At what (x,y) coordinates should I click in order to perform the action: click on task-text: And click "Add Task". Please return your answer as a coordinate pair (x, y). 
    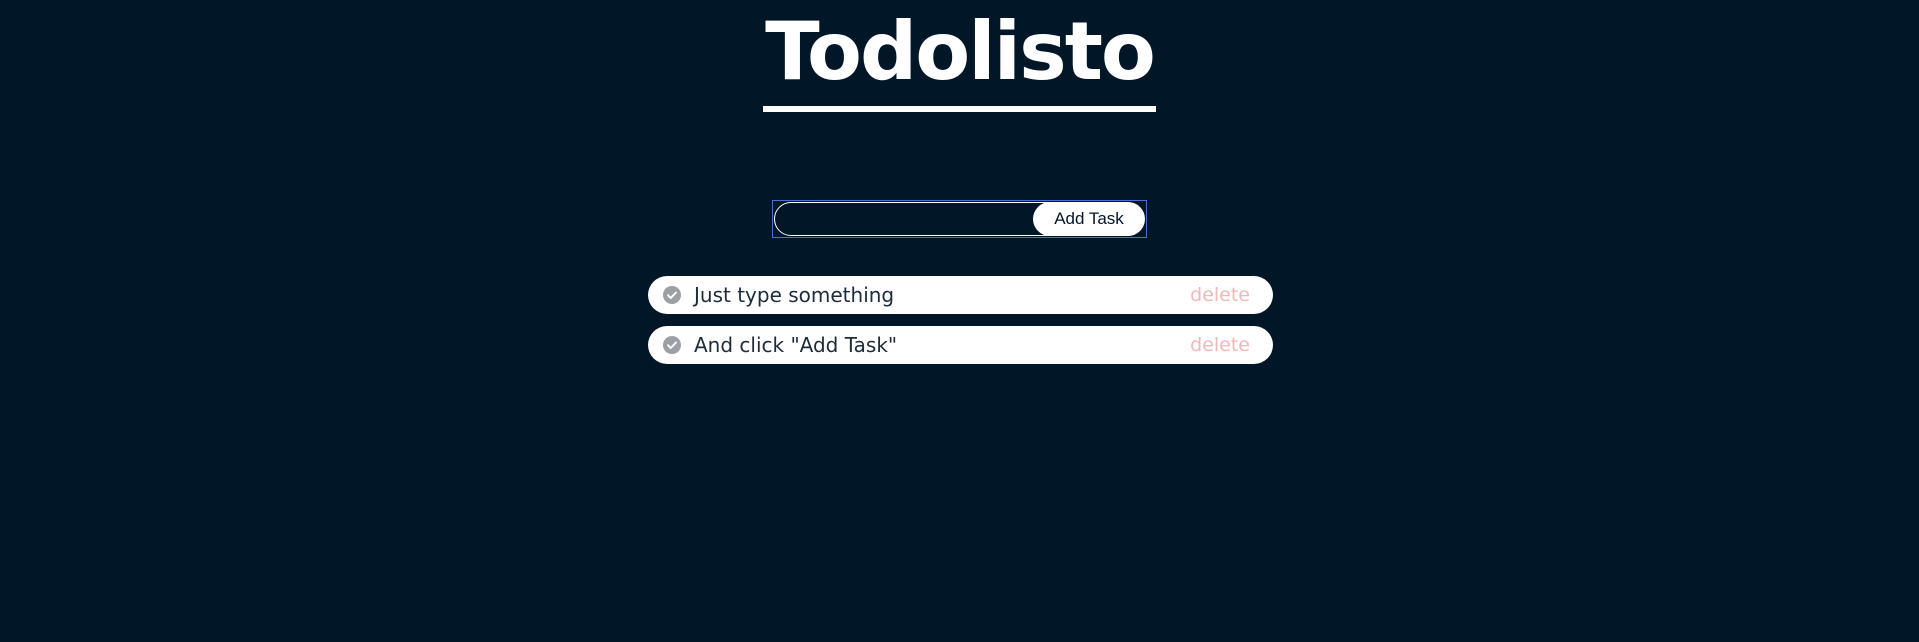
    Looking at the image, I should click on (796, 345).